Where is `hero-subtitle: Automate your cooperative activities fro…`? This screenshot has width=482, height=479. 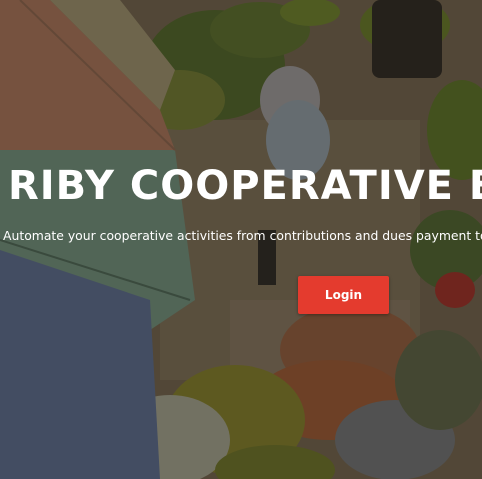 hero-subtitle: Automate your cooperative activities fro… is located at coordinates (242, 235).